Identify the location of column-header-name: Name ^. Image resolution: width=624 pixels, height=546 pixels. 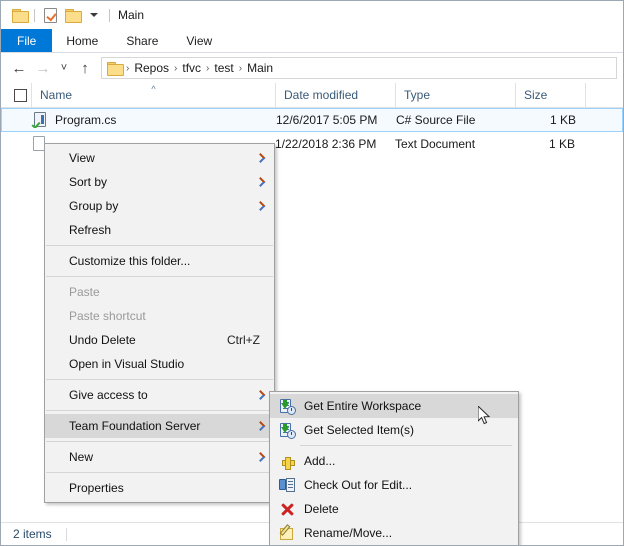
(153, 95).